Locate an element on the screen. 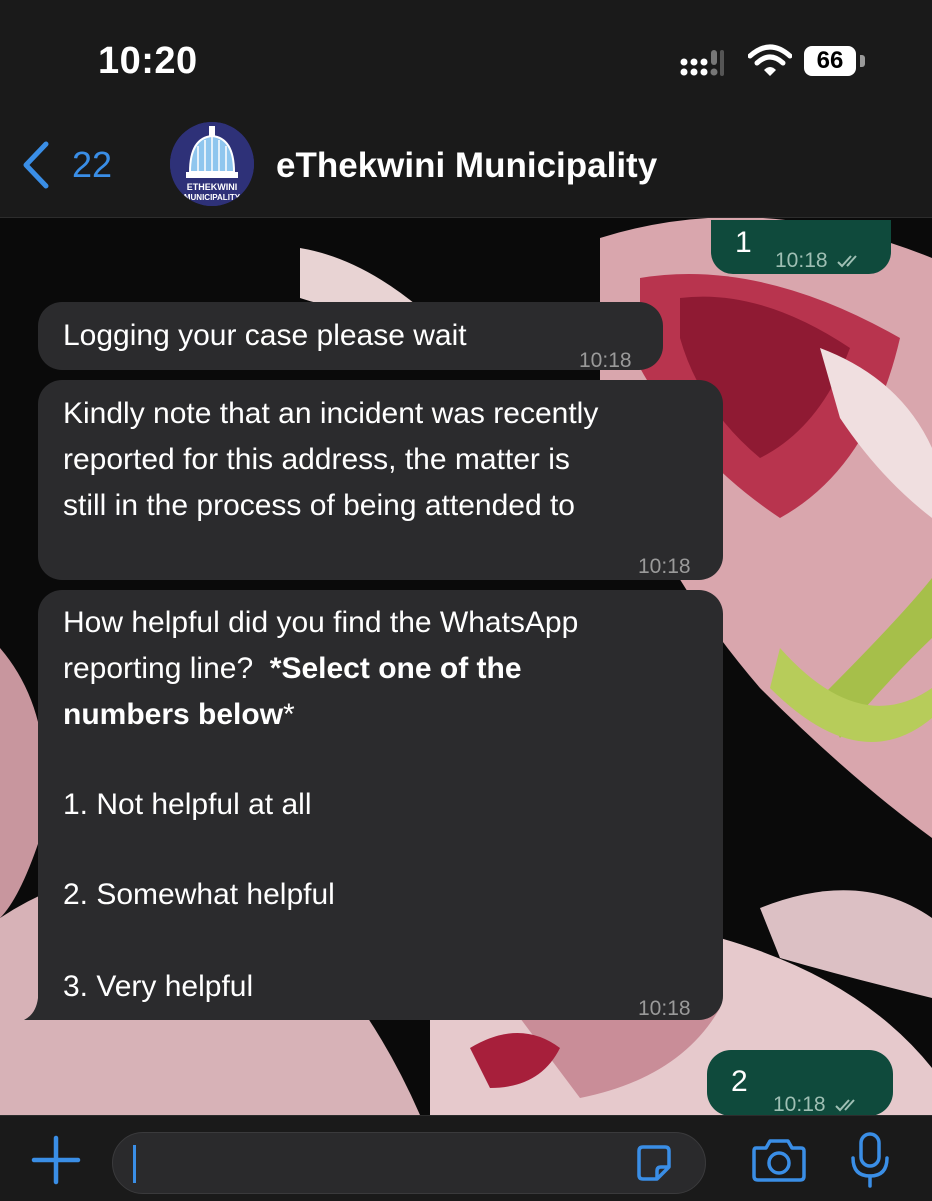  back-unread-count: 22 is located at coordinates (92, 165).